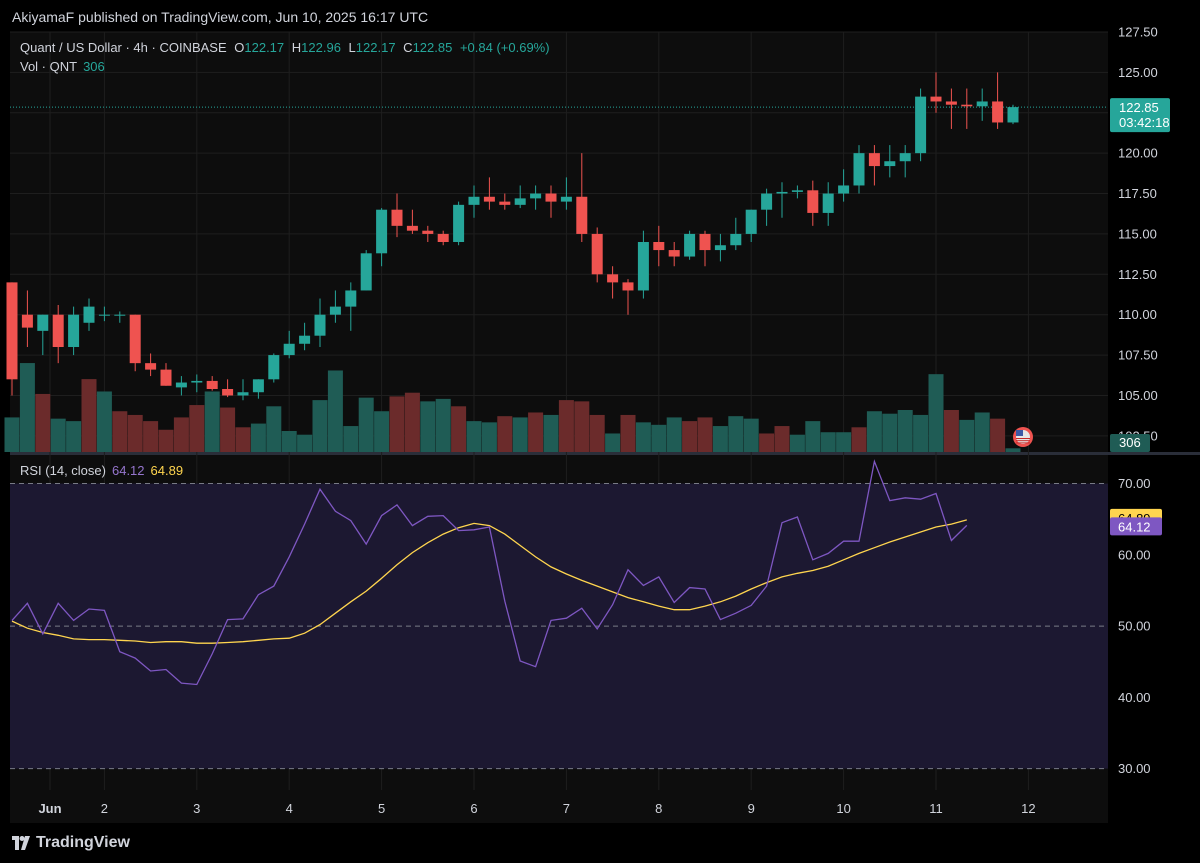  I want to click on price-axis-label: 120.00, so click(1138, 153).